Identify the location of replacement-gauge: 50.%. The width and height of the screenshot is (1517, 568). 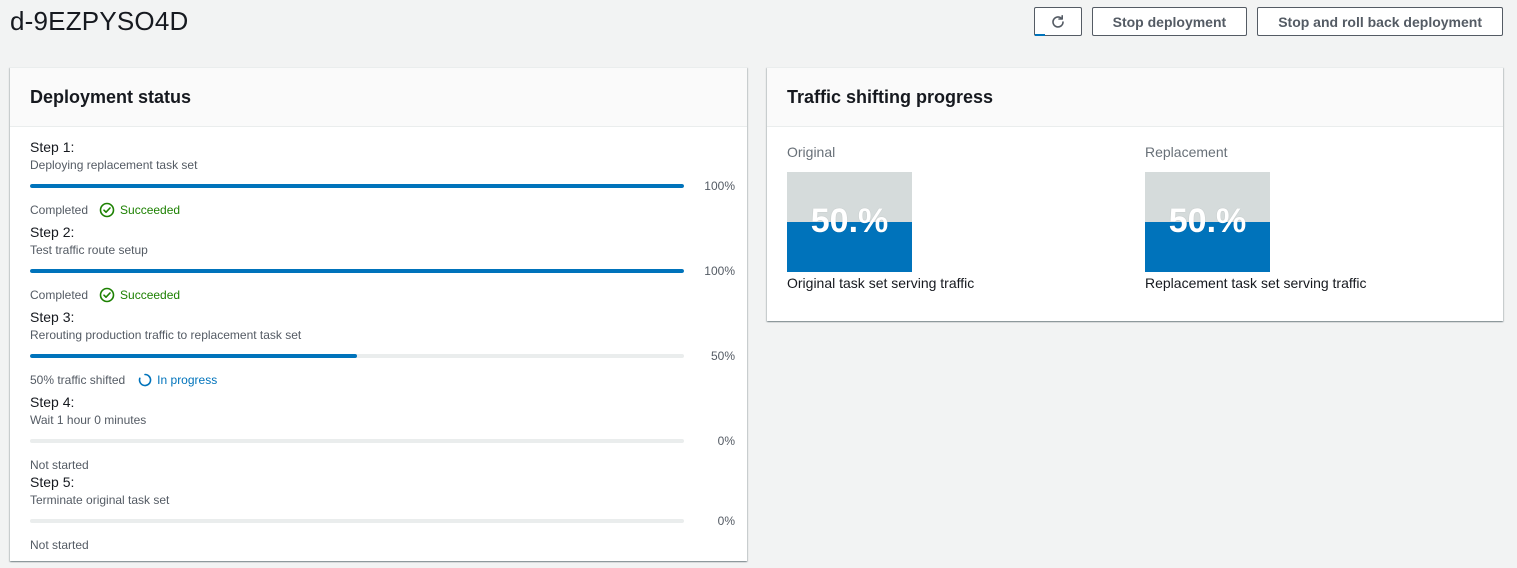
(1207, 222).